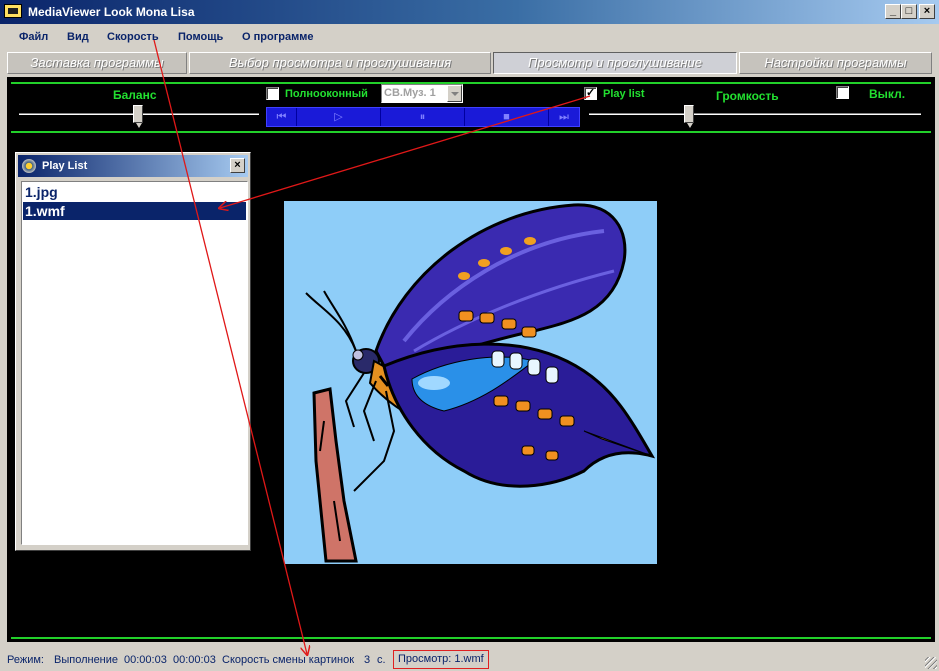  Describe the element at coordinates (326, 94) in the screenshot. I see `fullscreen-label: Полнооконный` at that location.